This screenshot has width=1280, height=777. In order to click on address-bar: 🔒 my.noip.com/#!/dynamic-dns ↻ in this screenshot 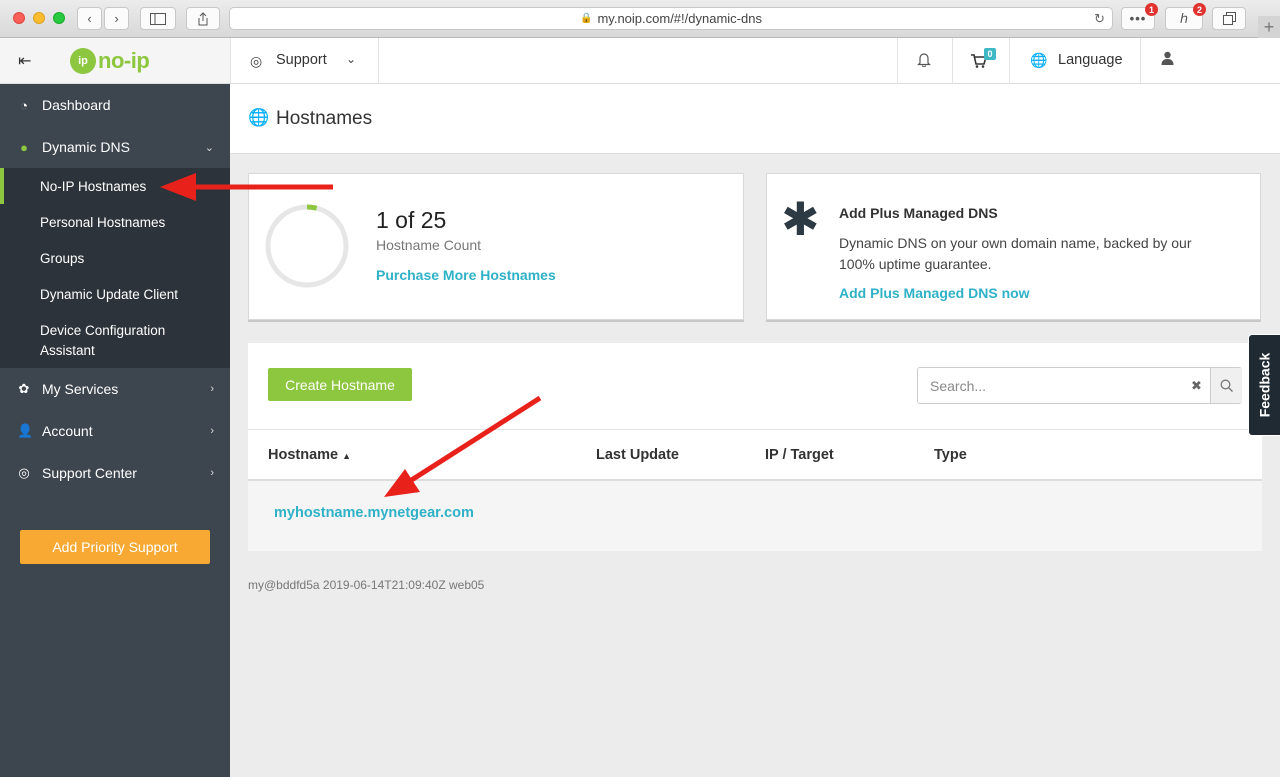, I will do `click(671, 18)`.